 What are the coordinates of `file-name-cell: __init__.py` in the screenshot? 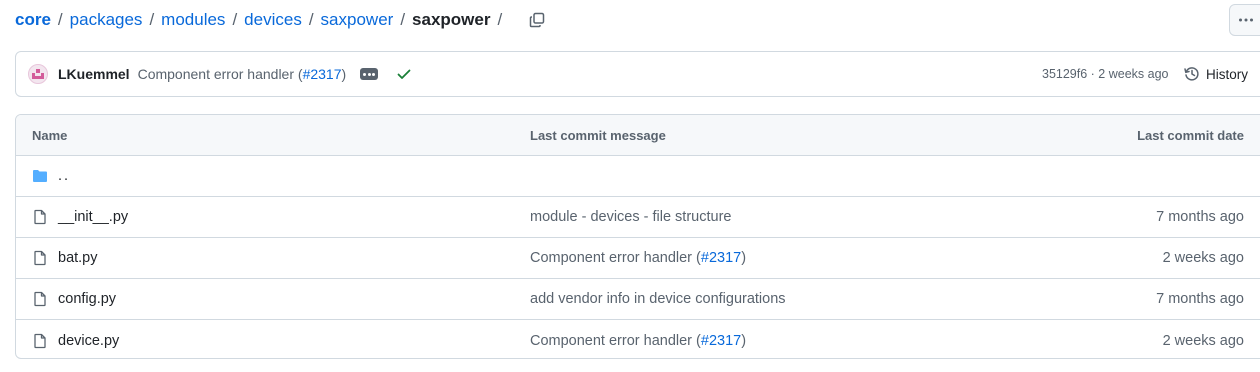 It's located at (80, 217).